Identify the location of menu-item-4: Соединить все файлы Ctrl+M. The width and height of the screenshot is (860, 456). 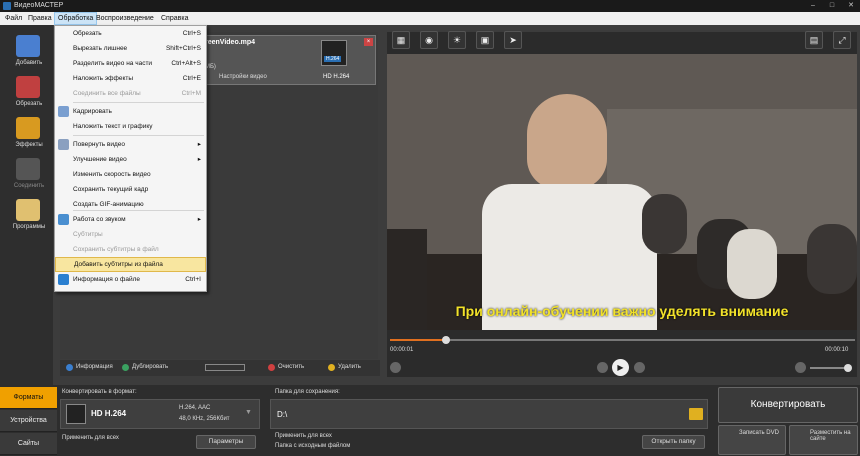
(130, 93).